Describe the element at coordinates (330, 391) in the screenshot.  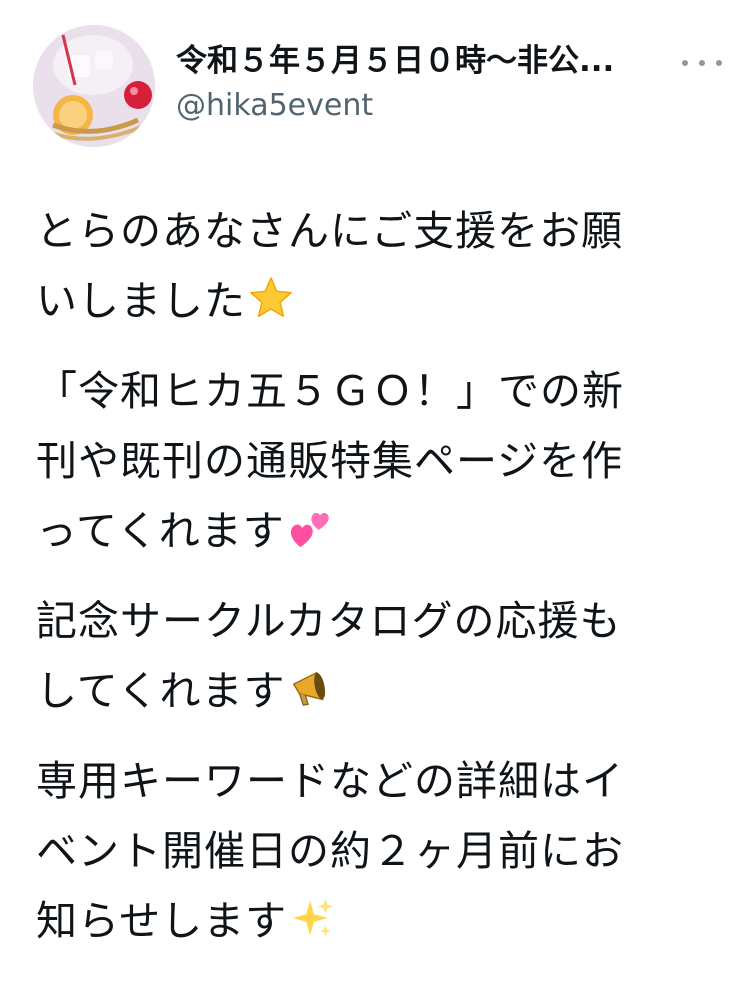
I see `tweet-line: 「令和ヒカ五５ＧＯ！」での新` at that location.